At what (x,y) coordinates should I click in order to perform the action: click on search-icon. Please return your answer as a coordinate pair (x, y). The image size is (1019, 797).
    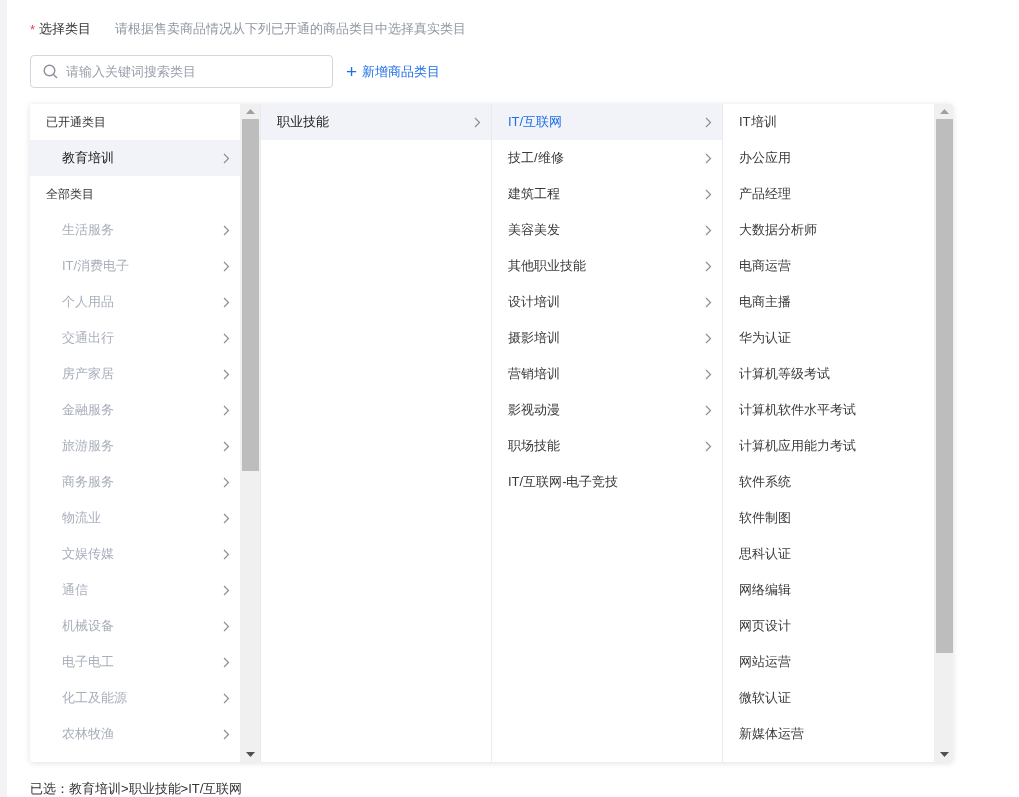
    Looking at the image, I should click on (50, 71).